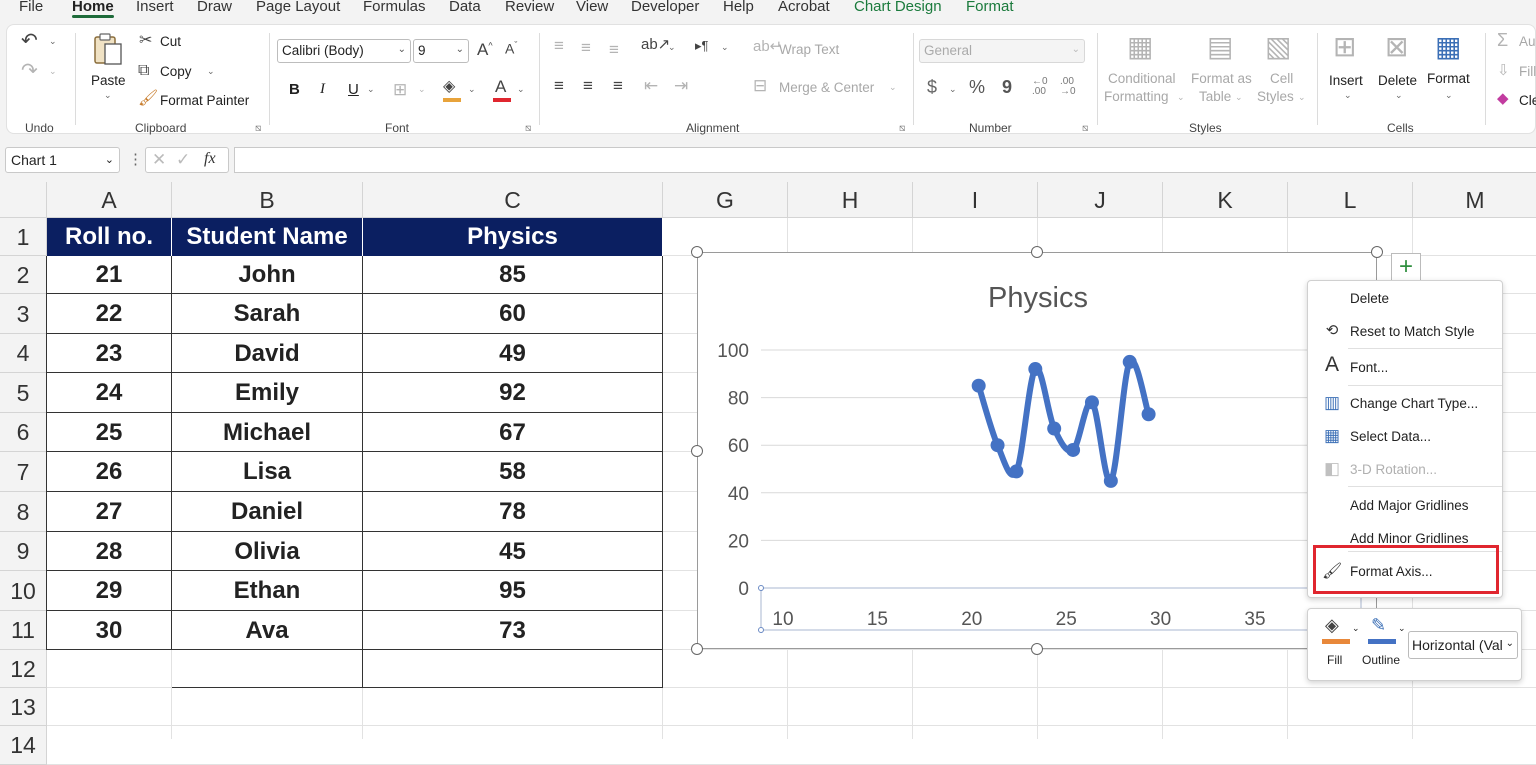 The width and height of the screenshot is (1536, 765). Describe the element at coordinates (761, 630) in the screenshot. I see `axis-selection-handle` at that location.